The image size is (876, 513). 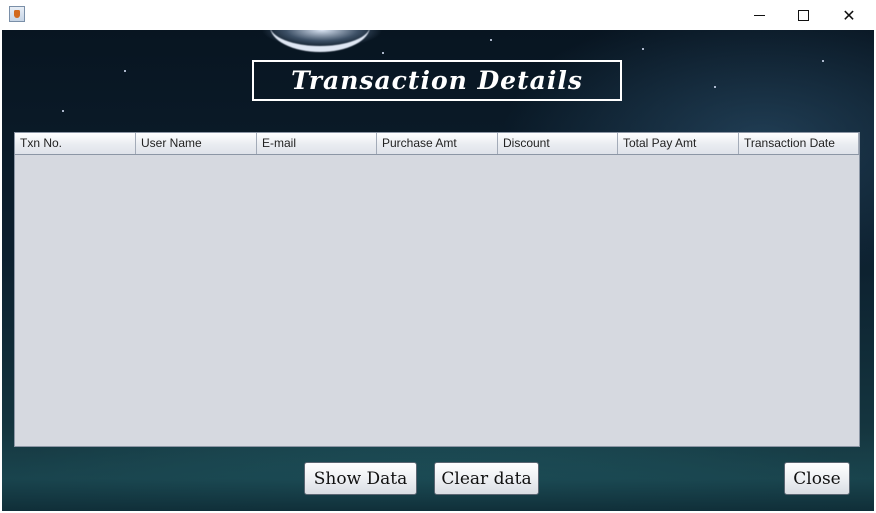 I want to click on column-header-email: E-mail, so click(x=317, y=143).